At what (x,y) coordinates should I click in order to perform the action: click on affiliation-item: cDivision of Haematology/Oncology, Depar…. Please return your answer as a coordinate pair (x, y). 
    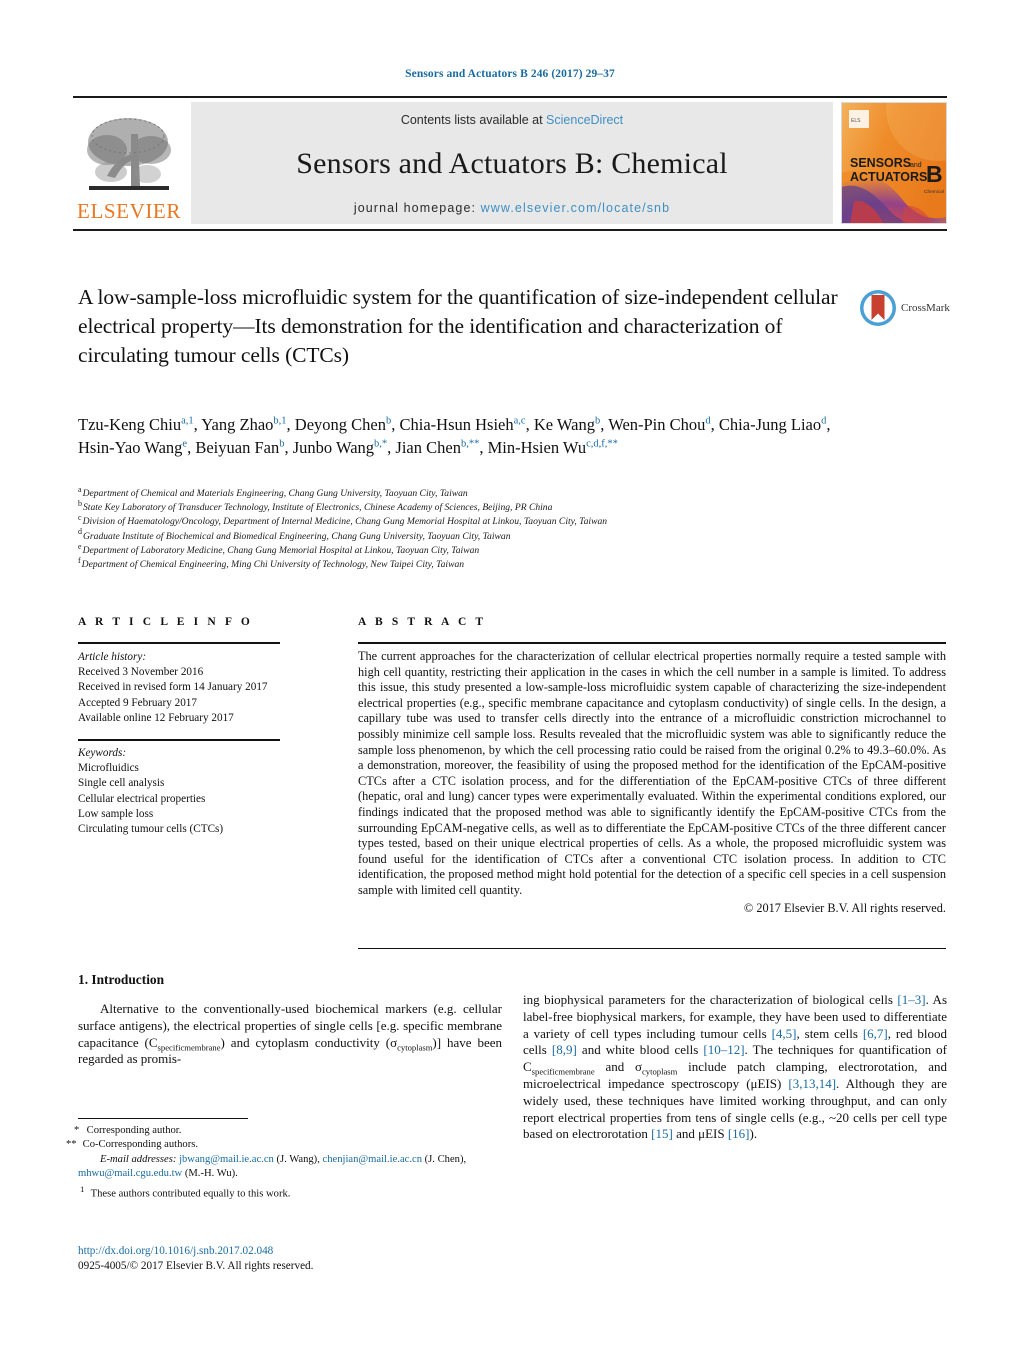
    Looking at the image, I should click on (478, 521).